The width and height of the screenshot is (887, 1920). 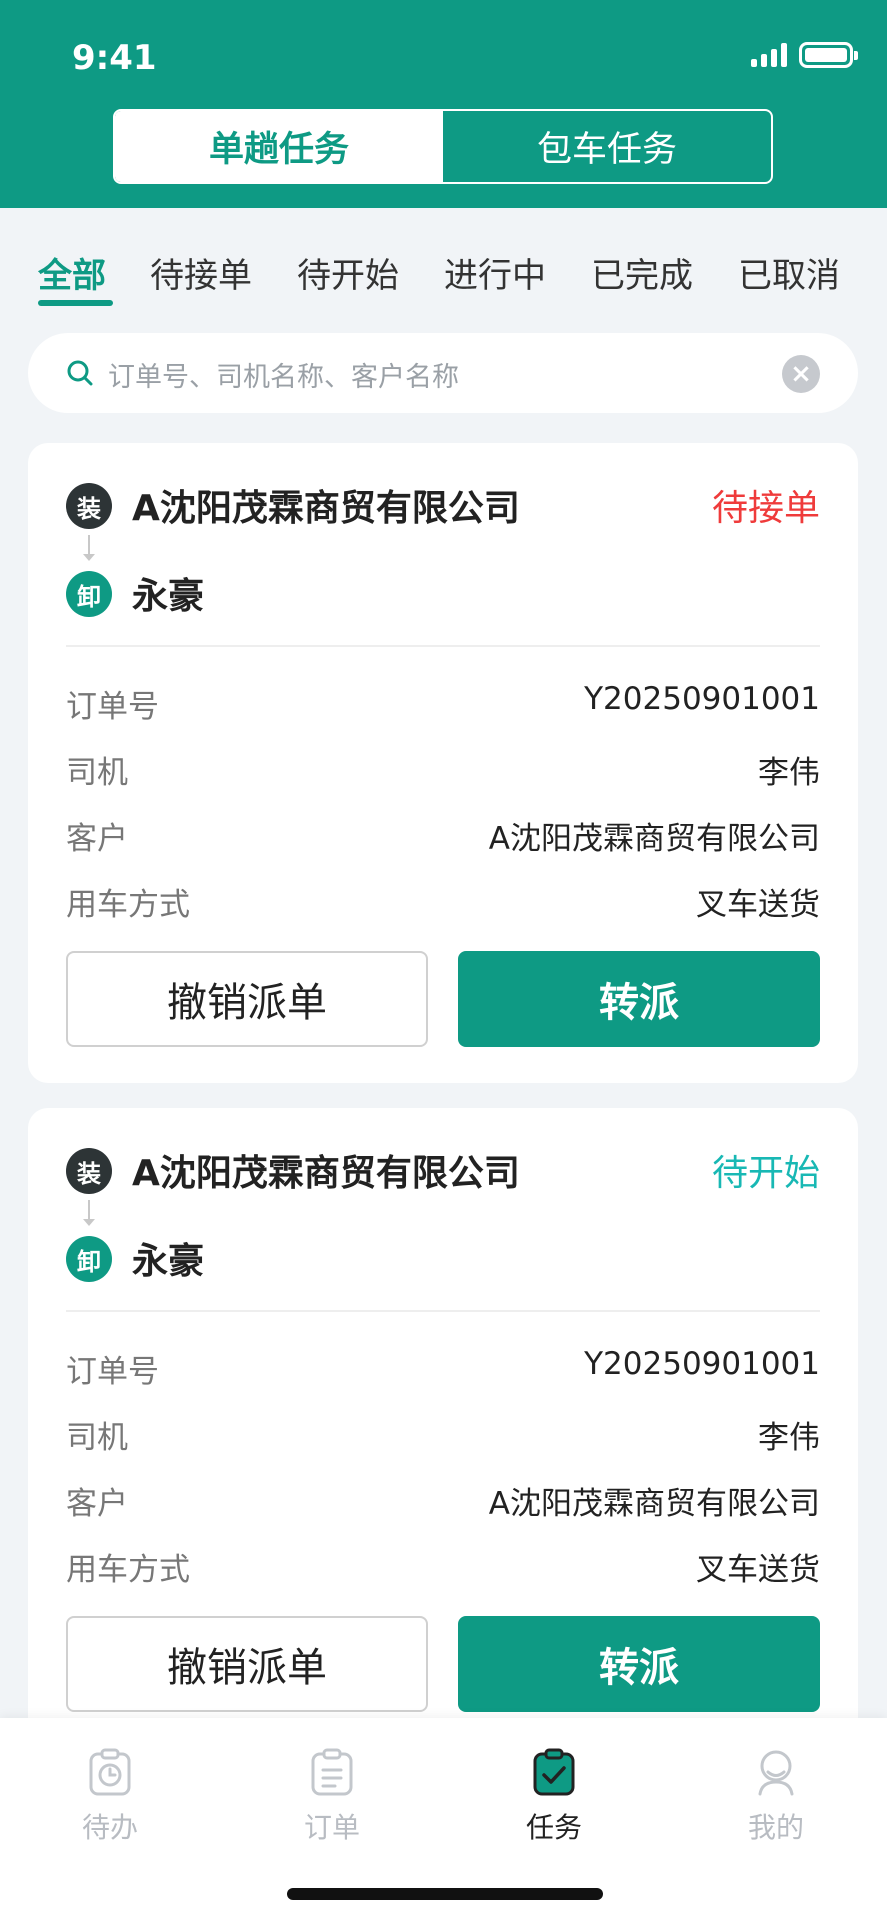 What do you see at coordinates (828, 55) in the screenshot?
I see `battery-icon` at bounding box center [828, 55].